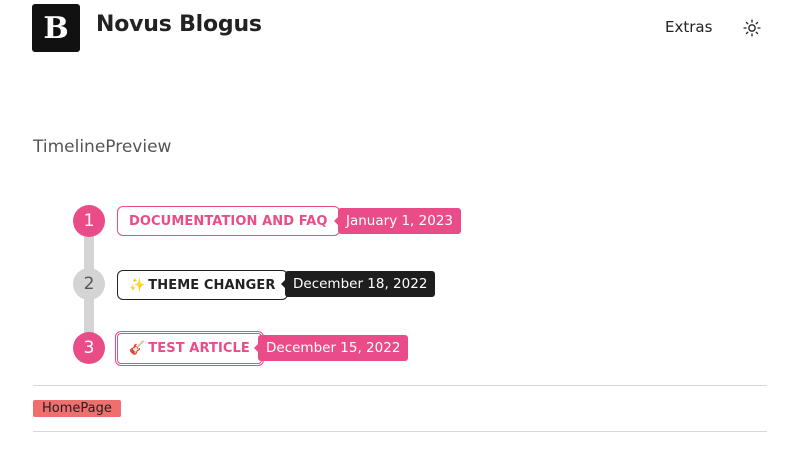 The image size is (803, 454). Describe the element at coordinates (77, 408) in the screenshot. I see `homepage-tag: HomePage` at that location.